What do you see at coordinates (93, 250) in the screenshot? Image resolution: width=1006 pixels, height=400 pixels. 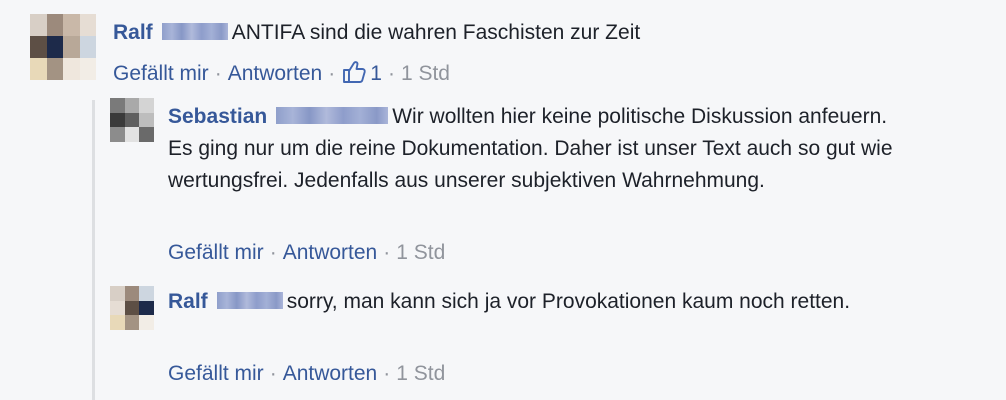 I see `reply-thread-line` at bounding box center [93, 250].